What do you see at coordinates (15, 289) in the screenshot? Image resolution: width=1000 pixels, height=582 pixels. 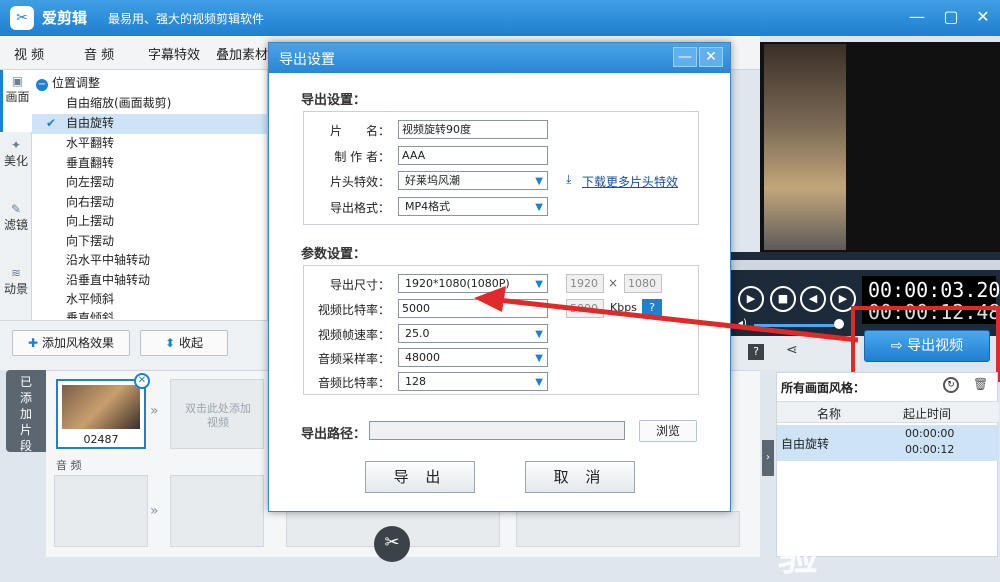 I see `vtab-label: 动景` at bounding box center [15, 289].